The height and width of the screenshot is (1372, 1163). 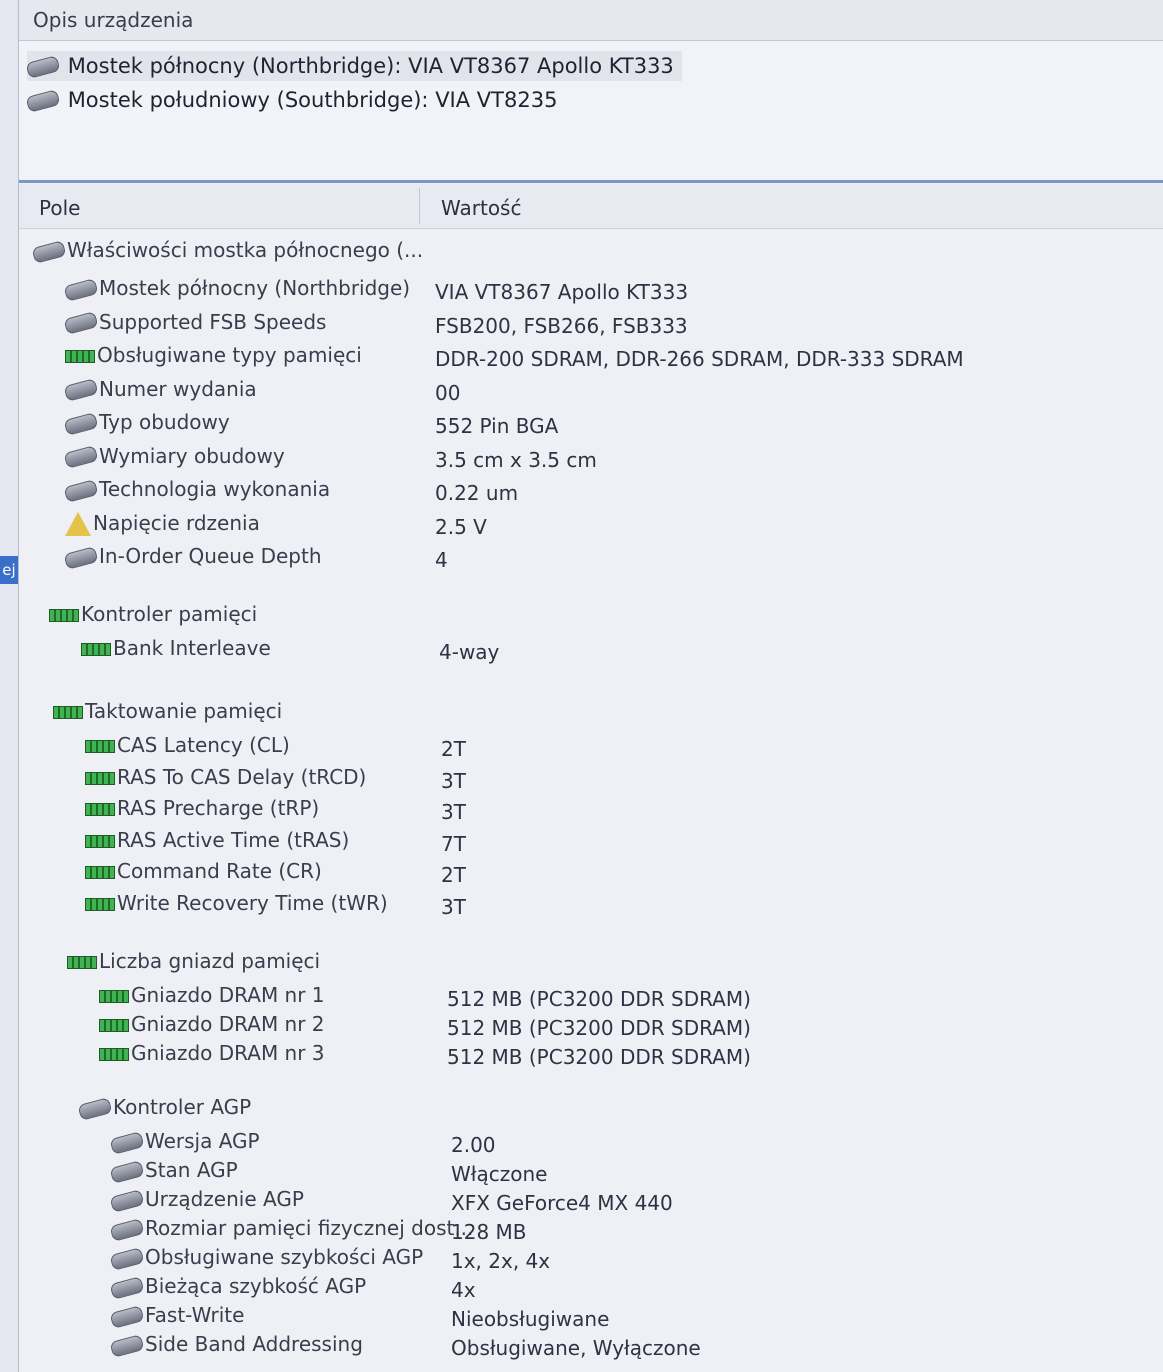 I want to click on property-name: RAS To CAS Delay (tRCD), so click(x=242, y=776).